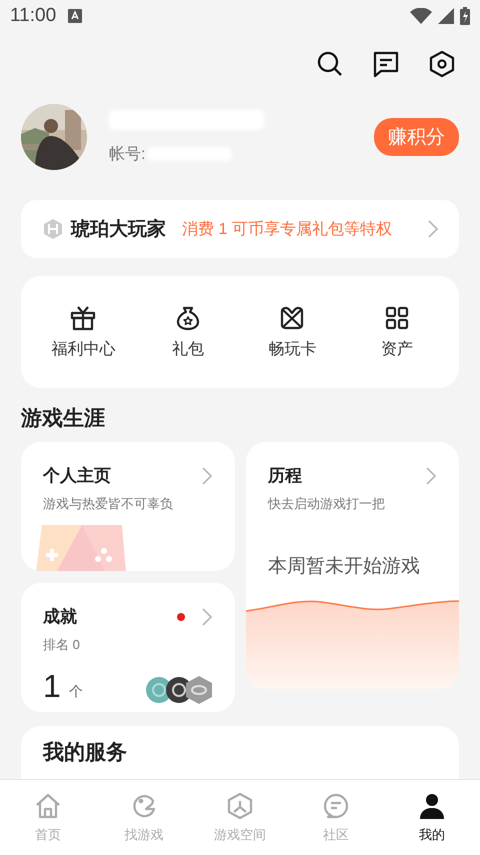 The width and height of the screenshot is (480, 855). I want to click on wifi-icon, so click(421, 16).